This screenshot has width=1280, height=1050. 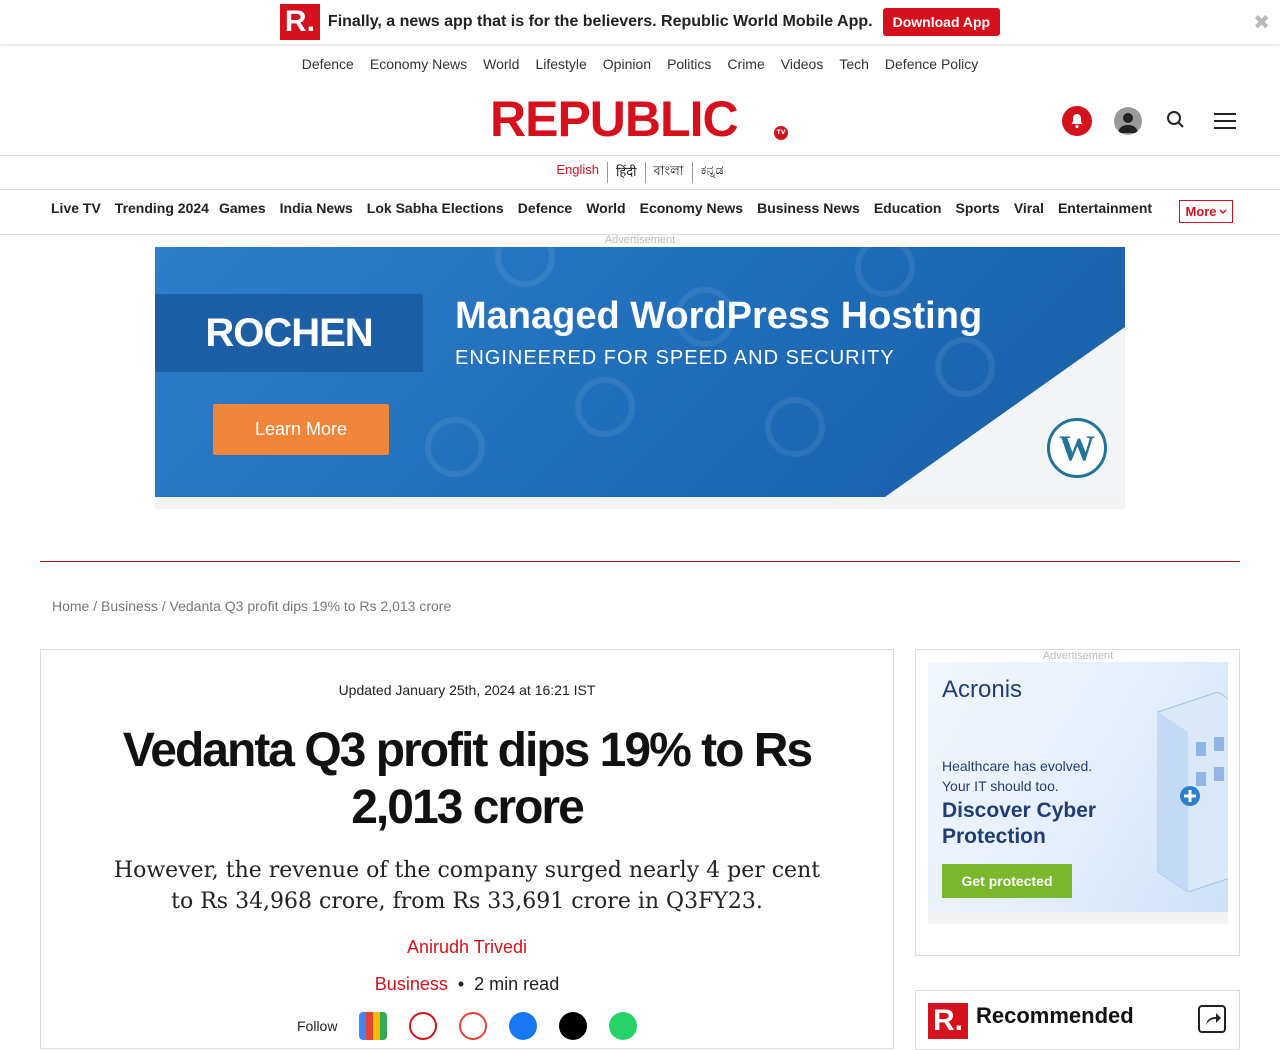 I want to click on nav-live-tv: Live TV, so click(x=76, y=208).